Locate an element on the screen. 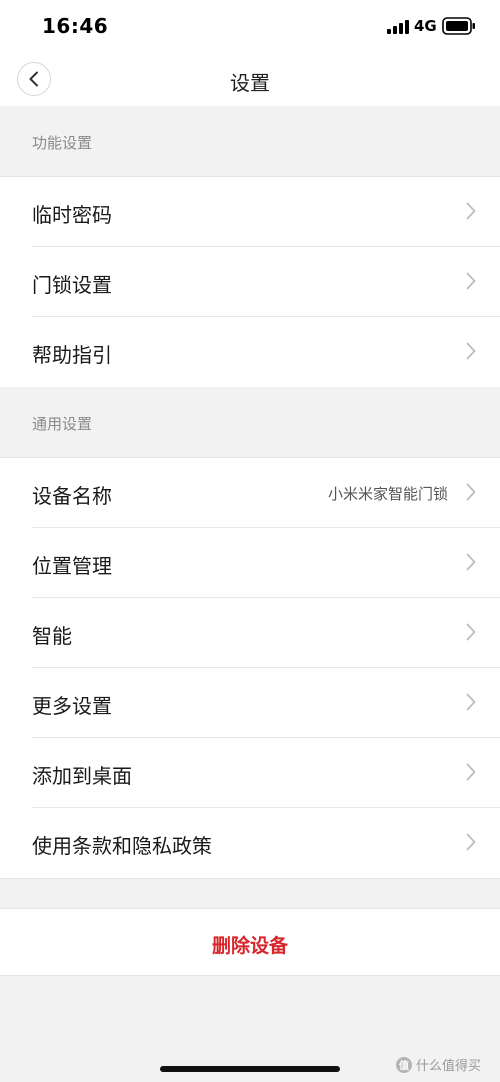  watermark: 值 什么值得买 is located at coordinates (438, 1064).